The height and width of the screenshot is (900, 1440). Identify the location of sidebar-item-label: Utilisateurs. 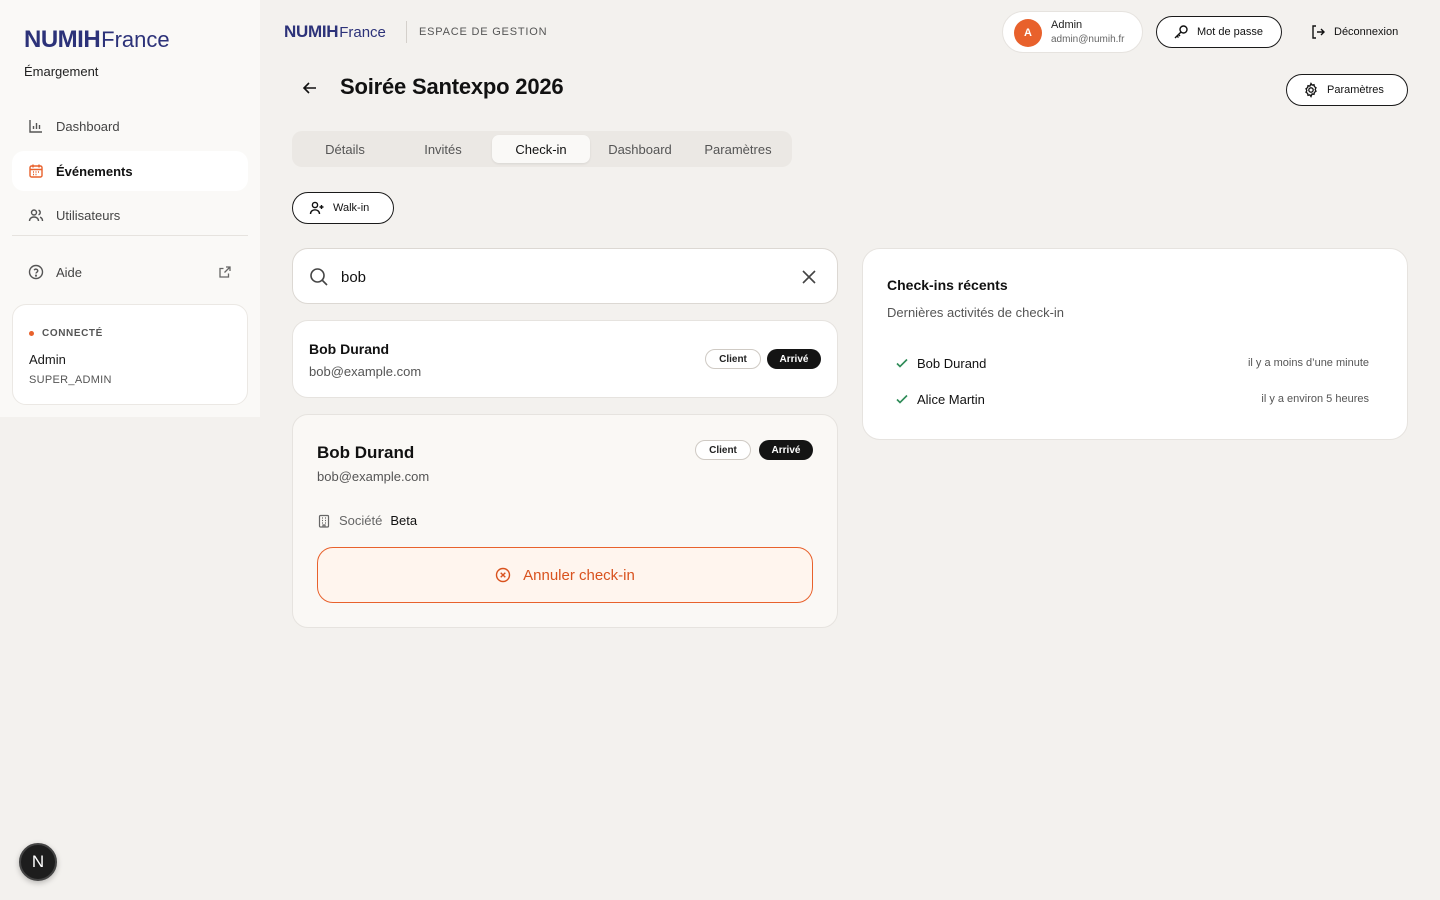
(88, 215).